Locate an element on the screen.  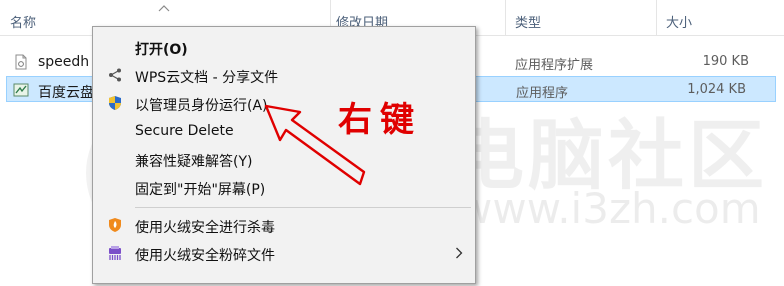
menu-item-label: 固定到"开始"屏幕(P) is located at coordinates (200, 190).